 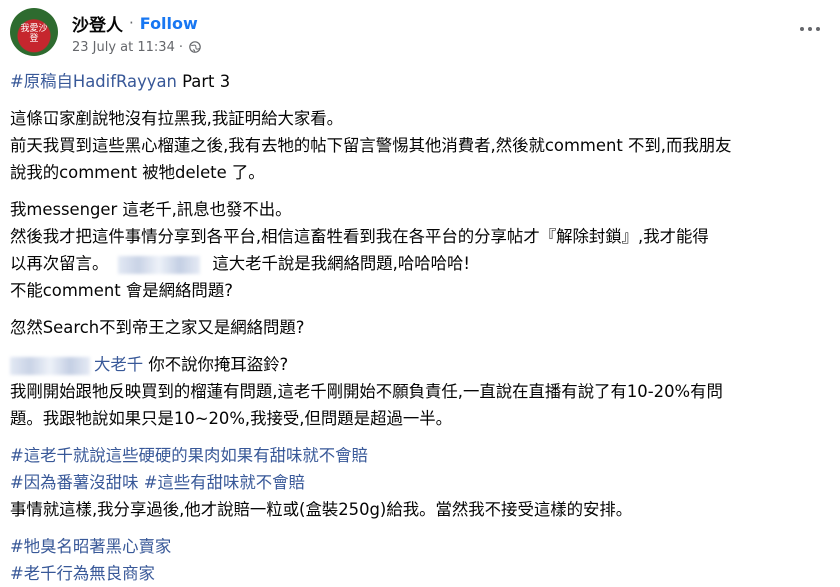 I want to click on paragraph-line: 大老千 你不說你掩耳盜鈴?, so click(x=417, y=364).